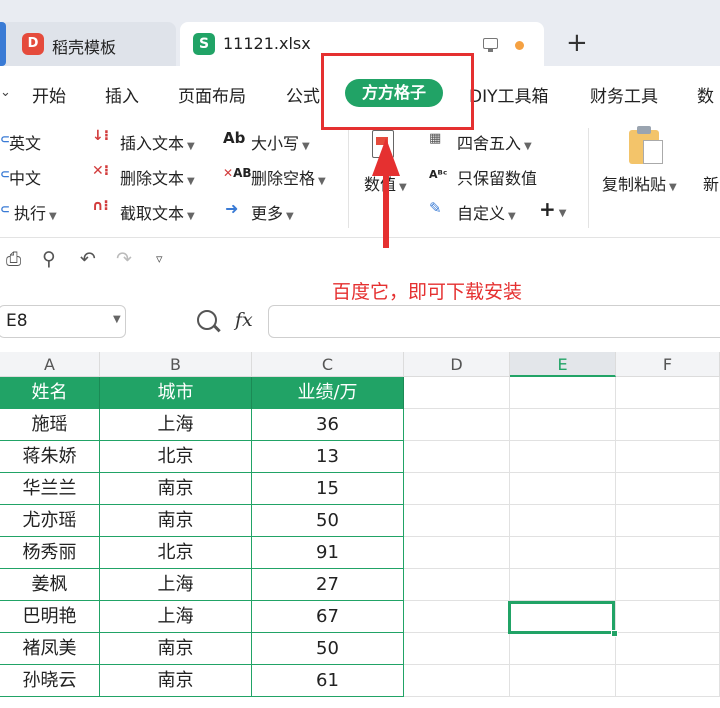 This screenshot has height=708, width=720. Describe the element at coordinates (577, 43) in the screenshot. I see `new-tab-button: +` at that location.